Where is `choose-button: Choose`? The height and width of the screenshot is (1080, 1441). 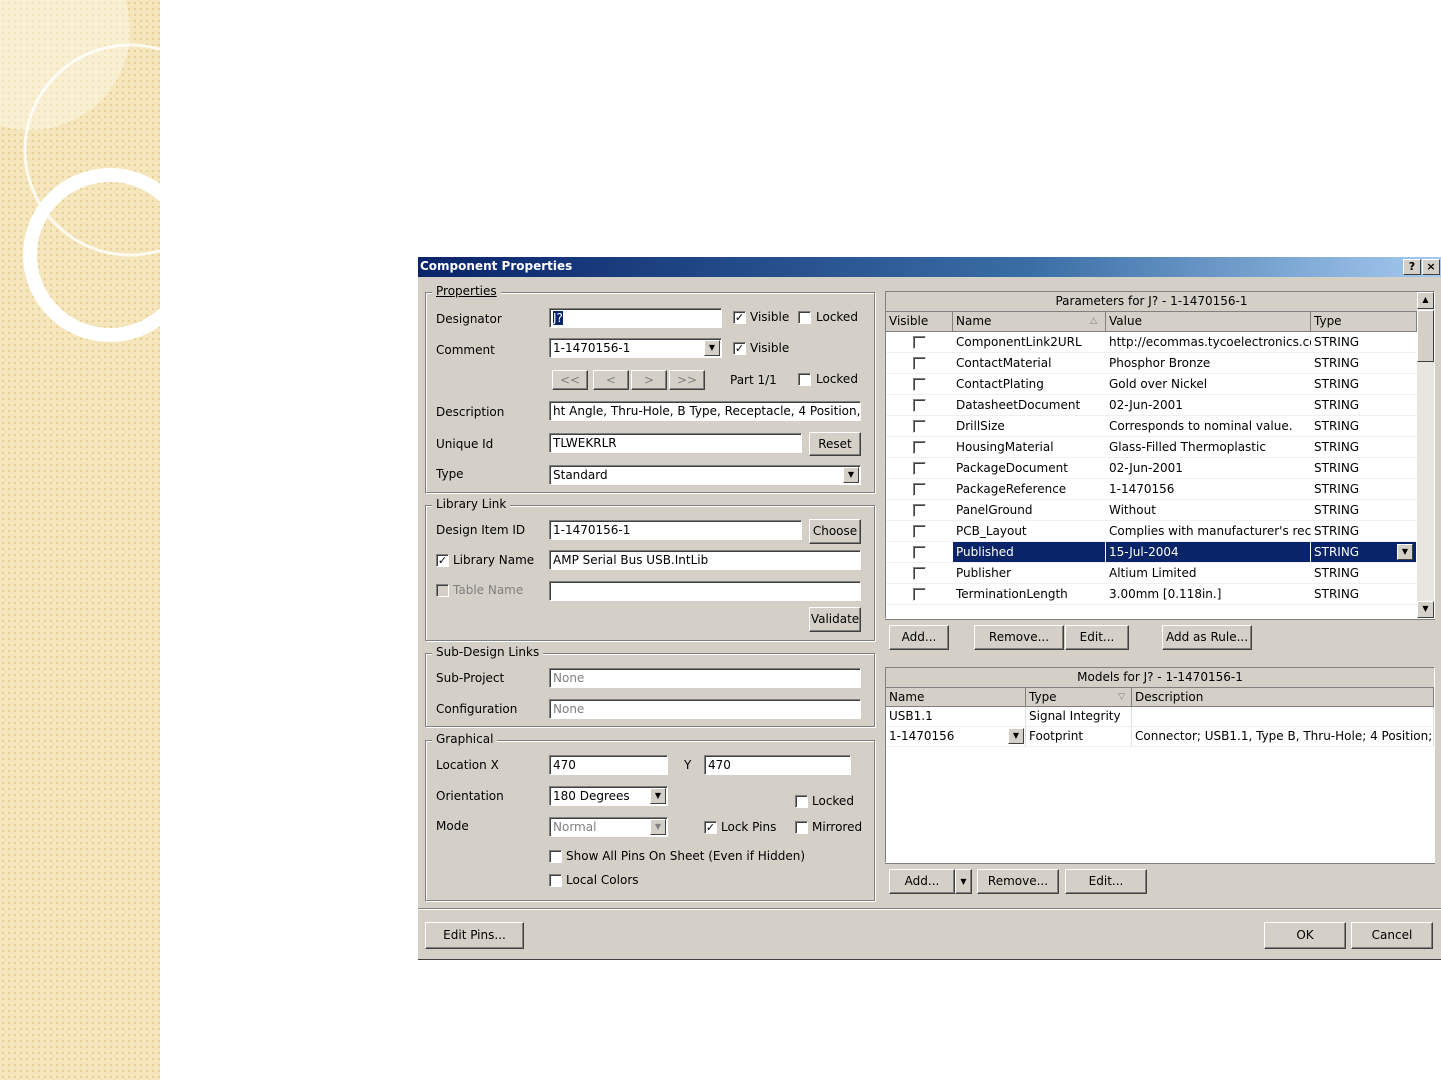
choose-button: Choose is located at coordinates (835, 531).